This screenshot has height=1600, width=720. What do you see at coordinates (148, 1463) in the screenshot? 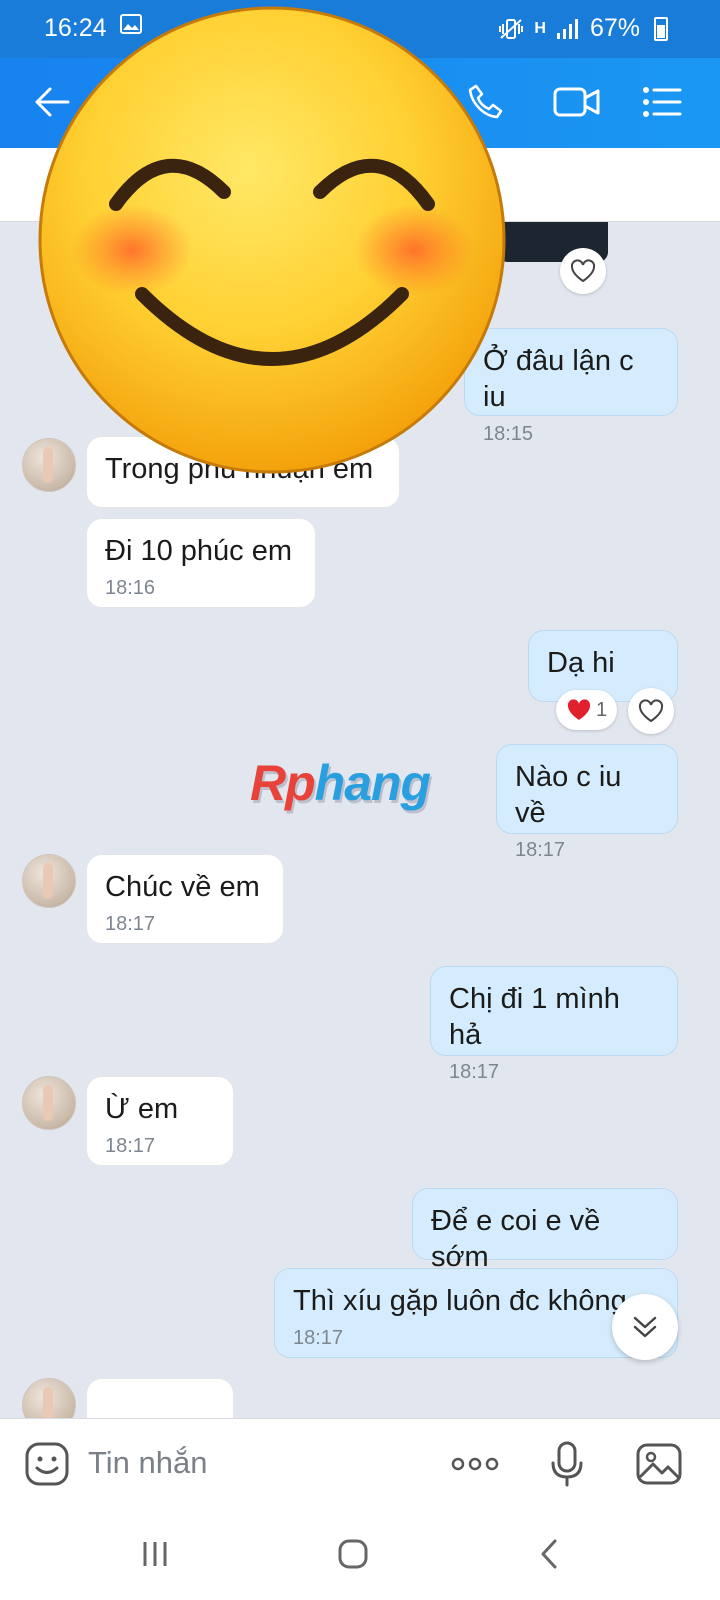
I see `message-input: Tin nhắn` at bounding box center [148, 1463].